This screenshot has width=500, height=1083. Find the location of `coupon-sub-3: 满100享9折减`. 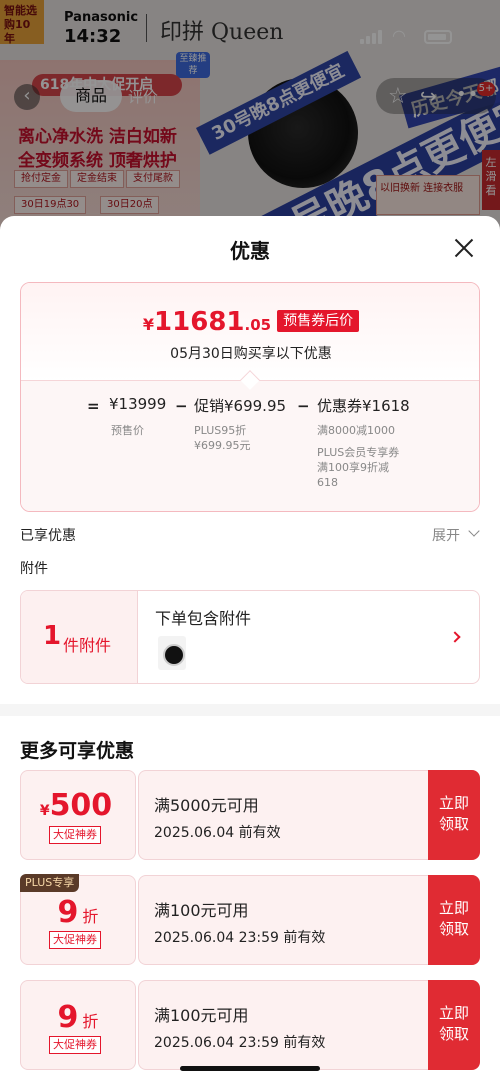

coupon-sub-3: 满100享9折减 is located at coordinates (353, 467).